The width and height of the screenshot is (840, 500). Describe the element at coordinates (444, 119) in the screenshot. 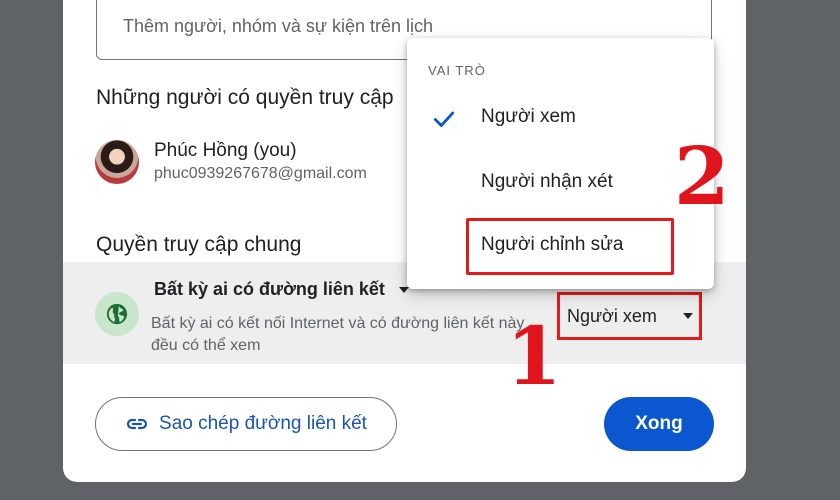

I see `check-icon` at that location.